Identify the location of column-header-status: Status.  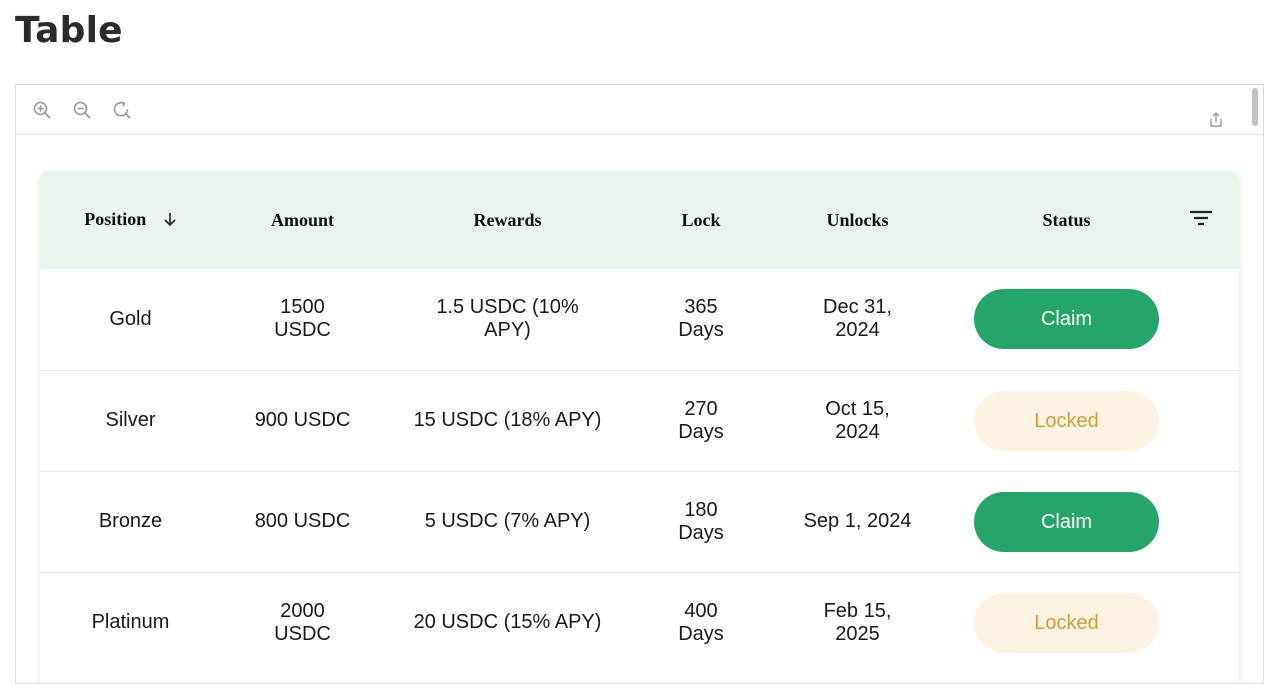
(1066, 220).